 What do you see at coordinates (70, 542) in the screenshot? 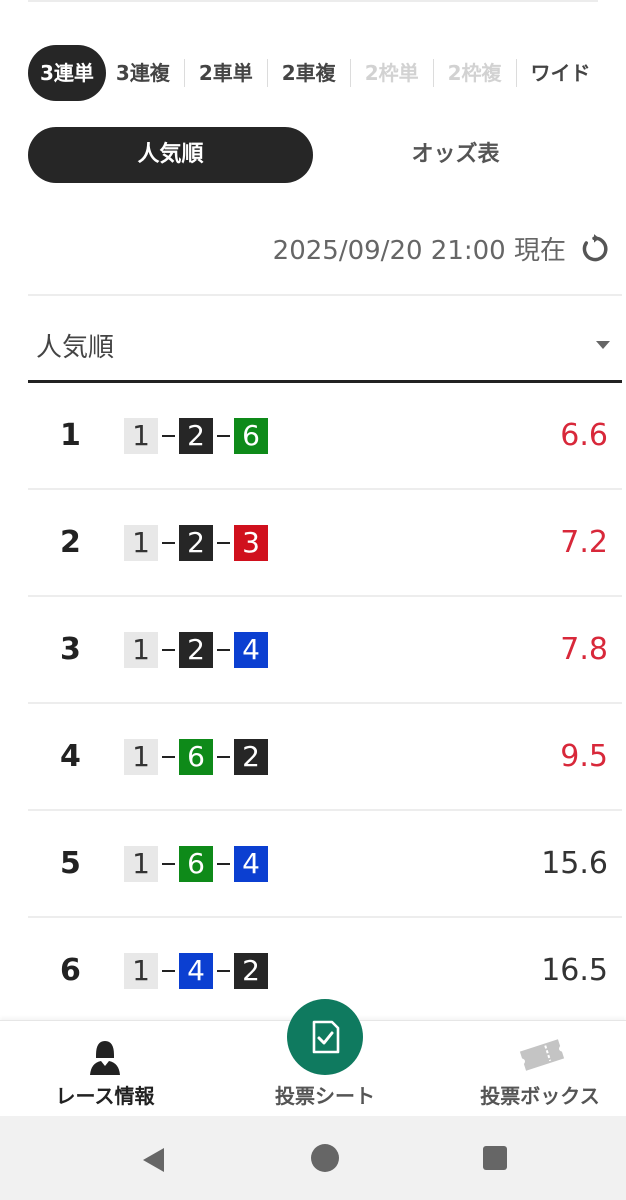
I see `popularity-rank: 2` at bounding box center [70, 542].